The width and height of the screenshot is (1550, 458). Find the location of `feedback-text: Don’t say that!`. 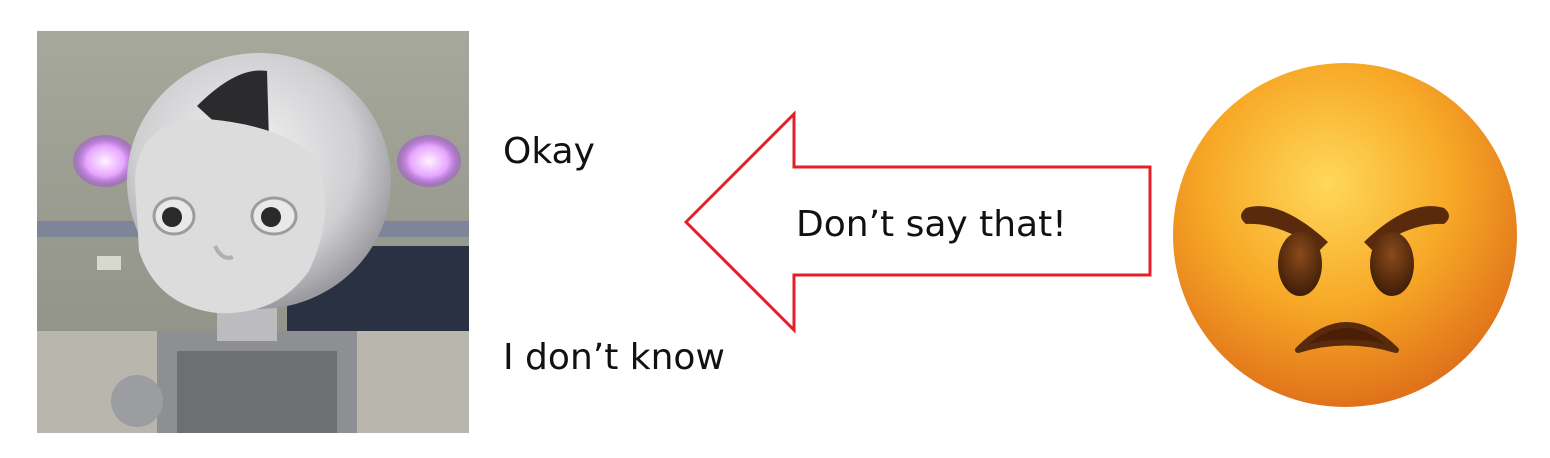

feedback-text: Don’t say that! is located at coordinates (931, 224).